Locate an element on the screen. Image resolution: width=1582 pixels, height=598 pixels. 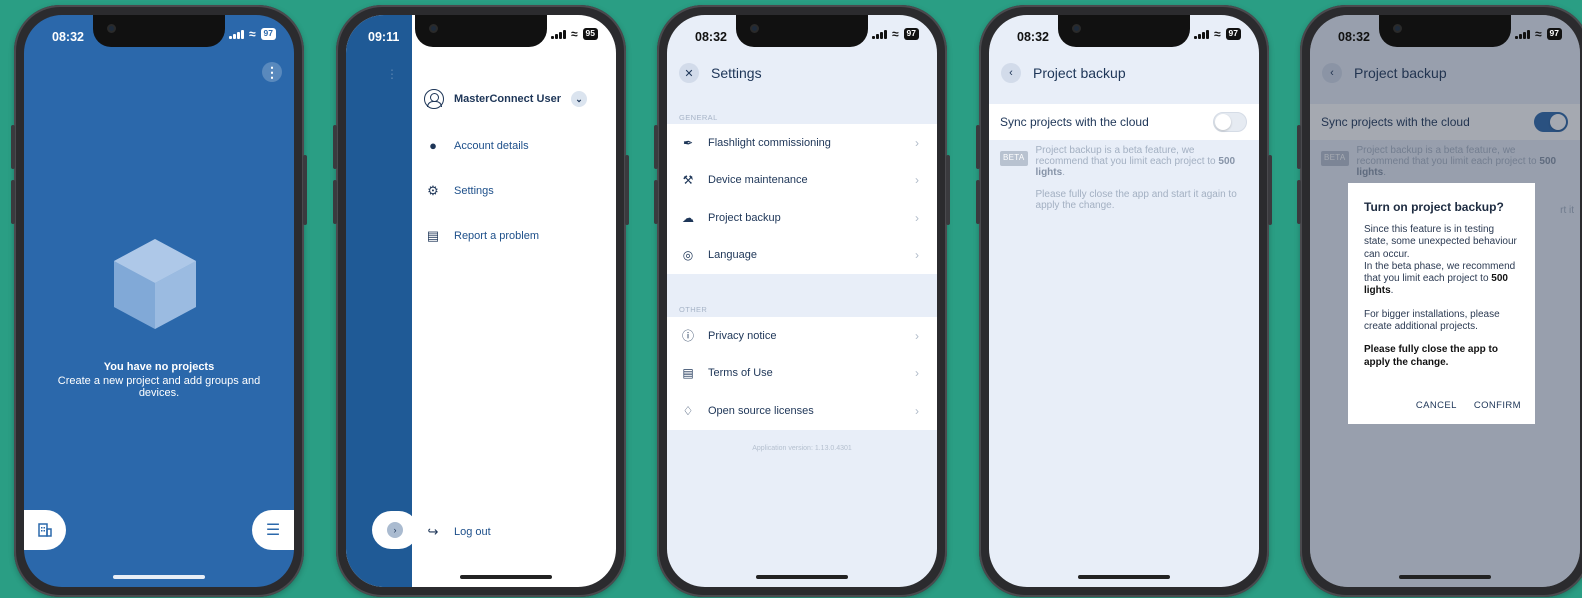
menu-item-label: Report a problem is located at coordinates (496, 236).